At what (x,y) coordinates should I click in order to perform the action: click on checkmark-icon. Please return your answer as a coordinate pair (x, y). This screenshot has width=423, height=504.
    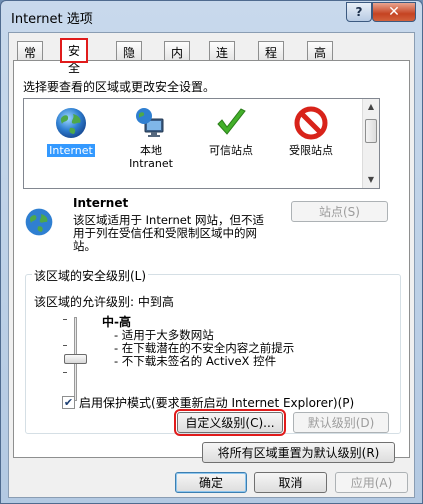
    Looking at the image, I should click on (231, 121).